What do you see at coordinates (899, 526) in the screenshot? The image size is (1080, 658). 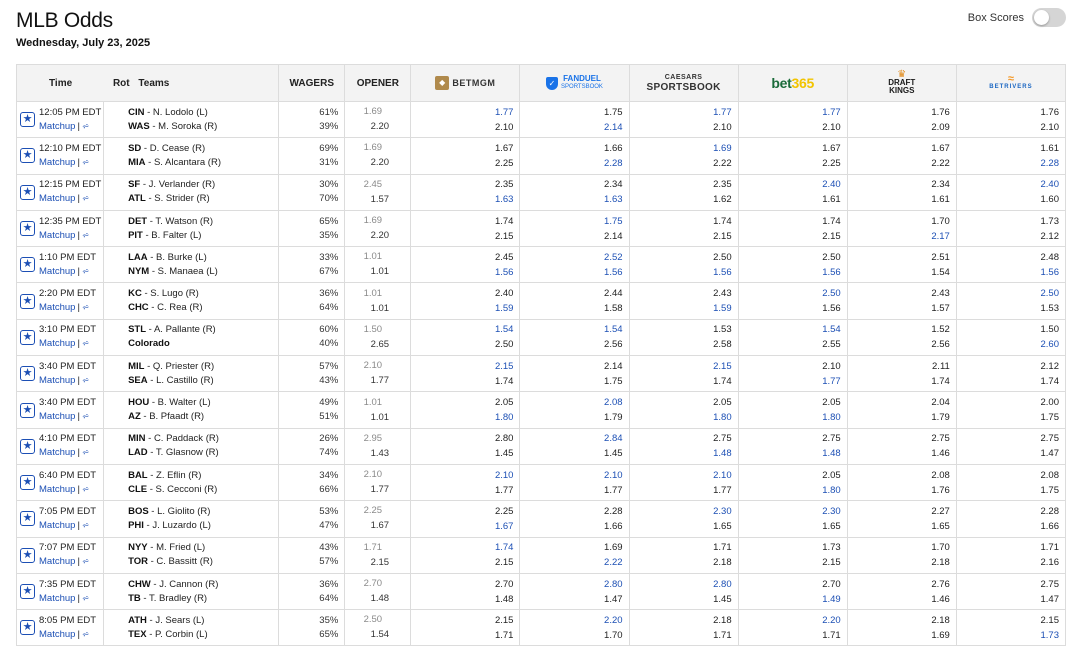 I see `home-odds: 1.65` at bounding box center [899, 526].